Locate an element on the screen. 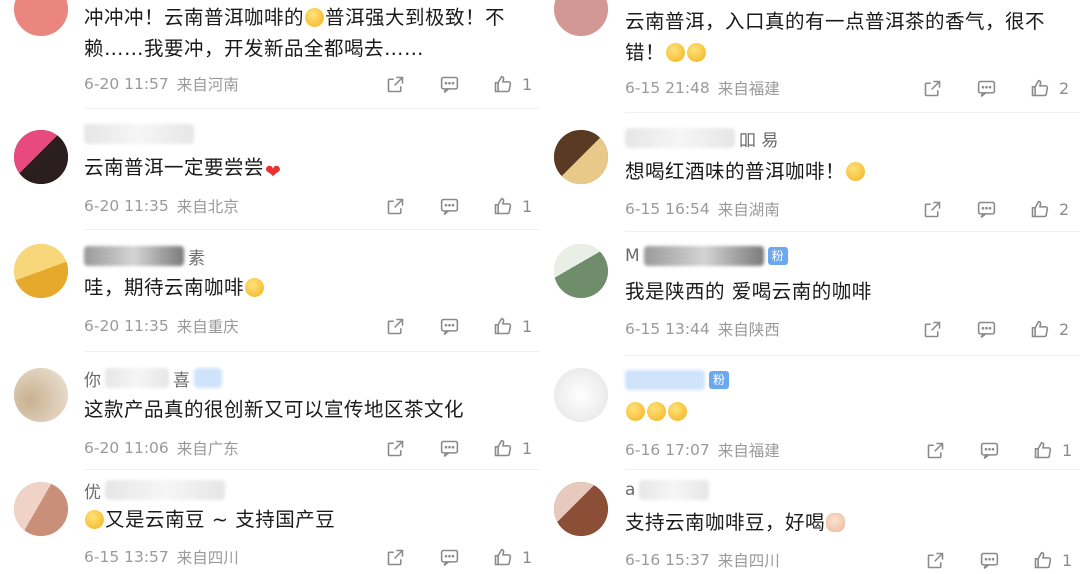 The height and width of the screenshot is (574, 1080). comment-item: M 粉 我是陕西的 爱喝云南的咖啡 6-15 13:44 来自陕西 2 is located at coordinates (814, 292).